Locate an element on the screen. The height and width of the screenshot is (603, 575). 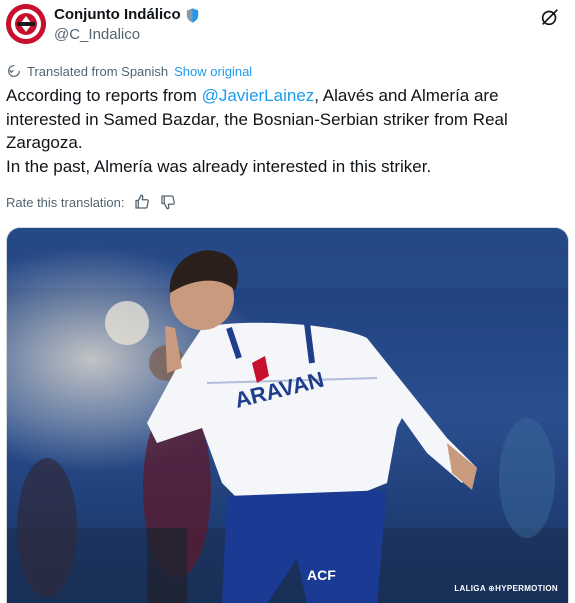
shield-verified-icon is located at coordinates (192, 15).